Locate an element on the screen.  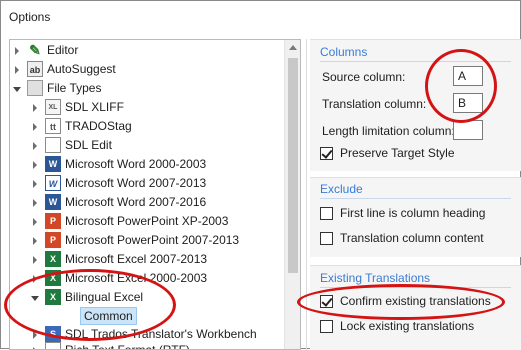
tree-item-word-2007-2016: W Microsoft Word 2007-2016 is located at coordinates (118, 202).